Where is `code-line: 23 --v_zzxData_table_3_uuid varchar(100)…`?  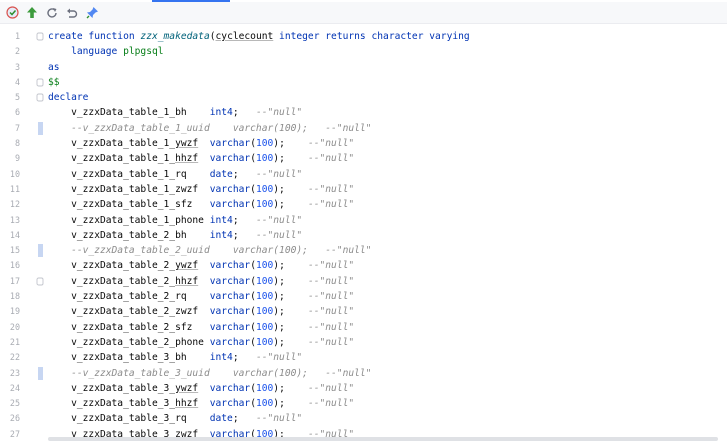 code-line: 23 --v_zzxData_table_3_uuid varchar(100)… is located at coordinates (363, 373).